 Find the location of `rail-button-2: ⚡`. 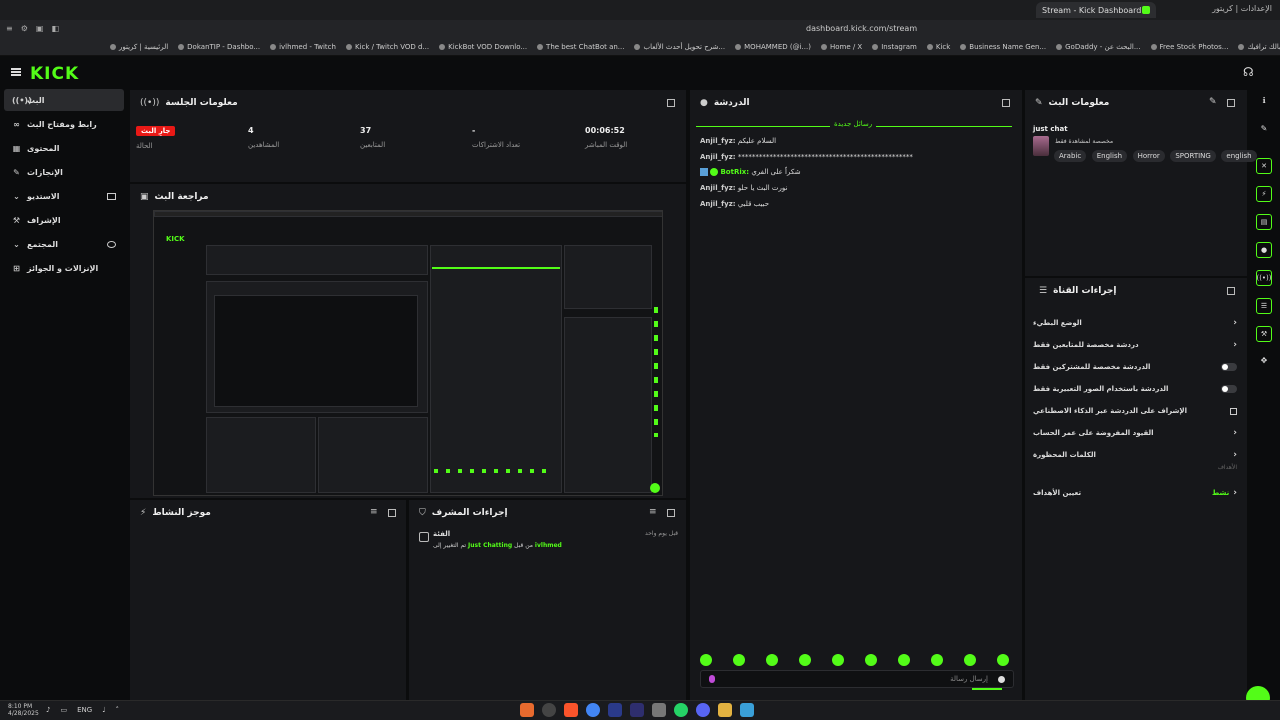

rail-button-2: ⚡ is located at coordinates (1264, 194).